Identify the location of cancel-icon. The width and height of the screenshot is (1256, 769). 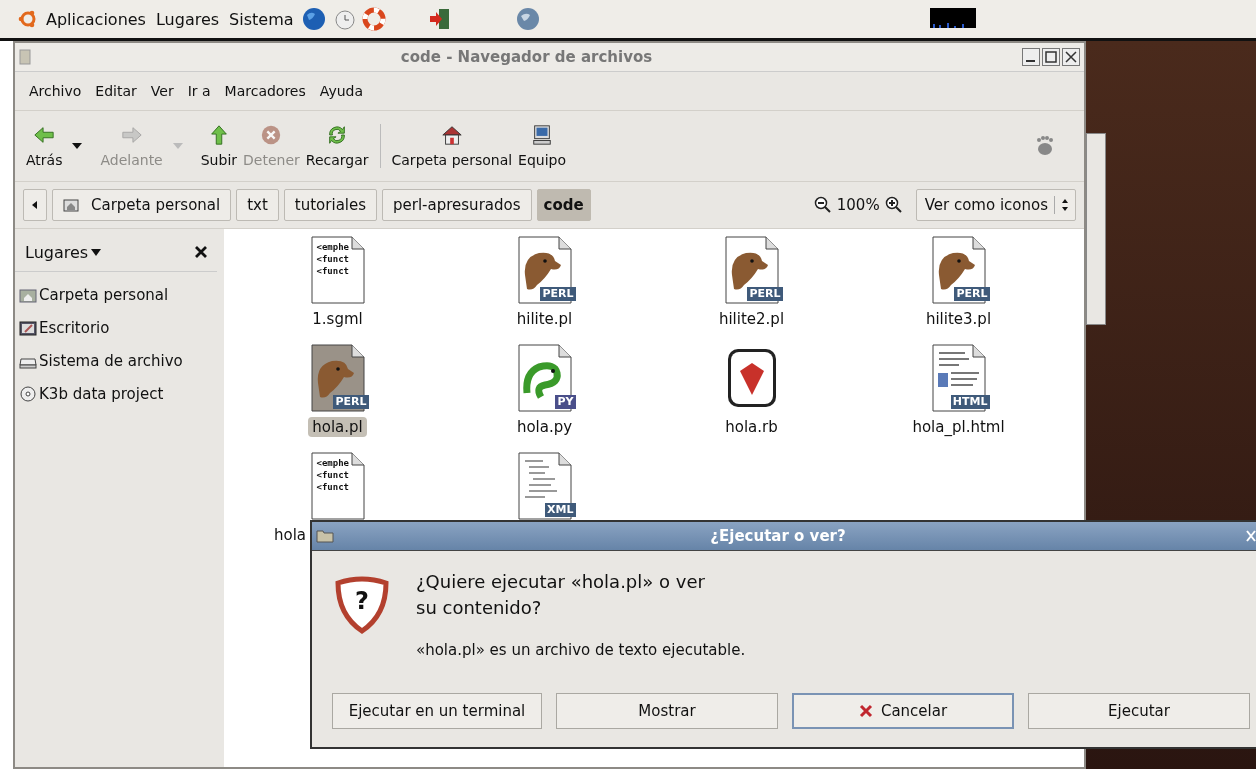
(865, 711).